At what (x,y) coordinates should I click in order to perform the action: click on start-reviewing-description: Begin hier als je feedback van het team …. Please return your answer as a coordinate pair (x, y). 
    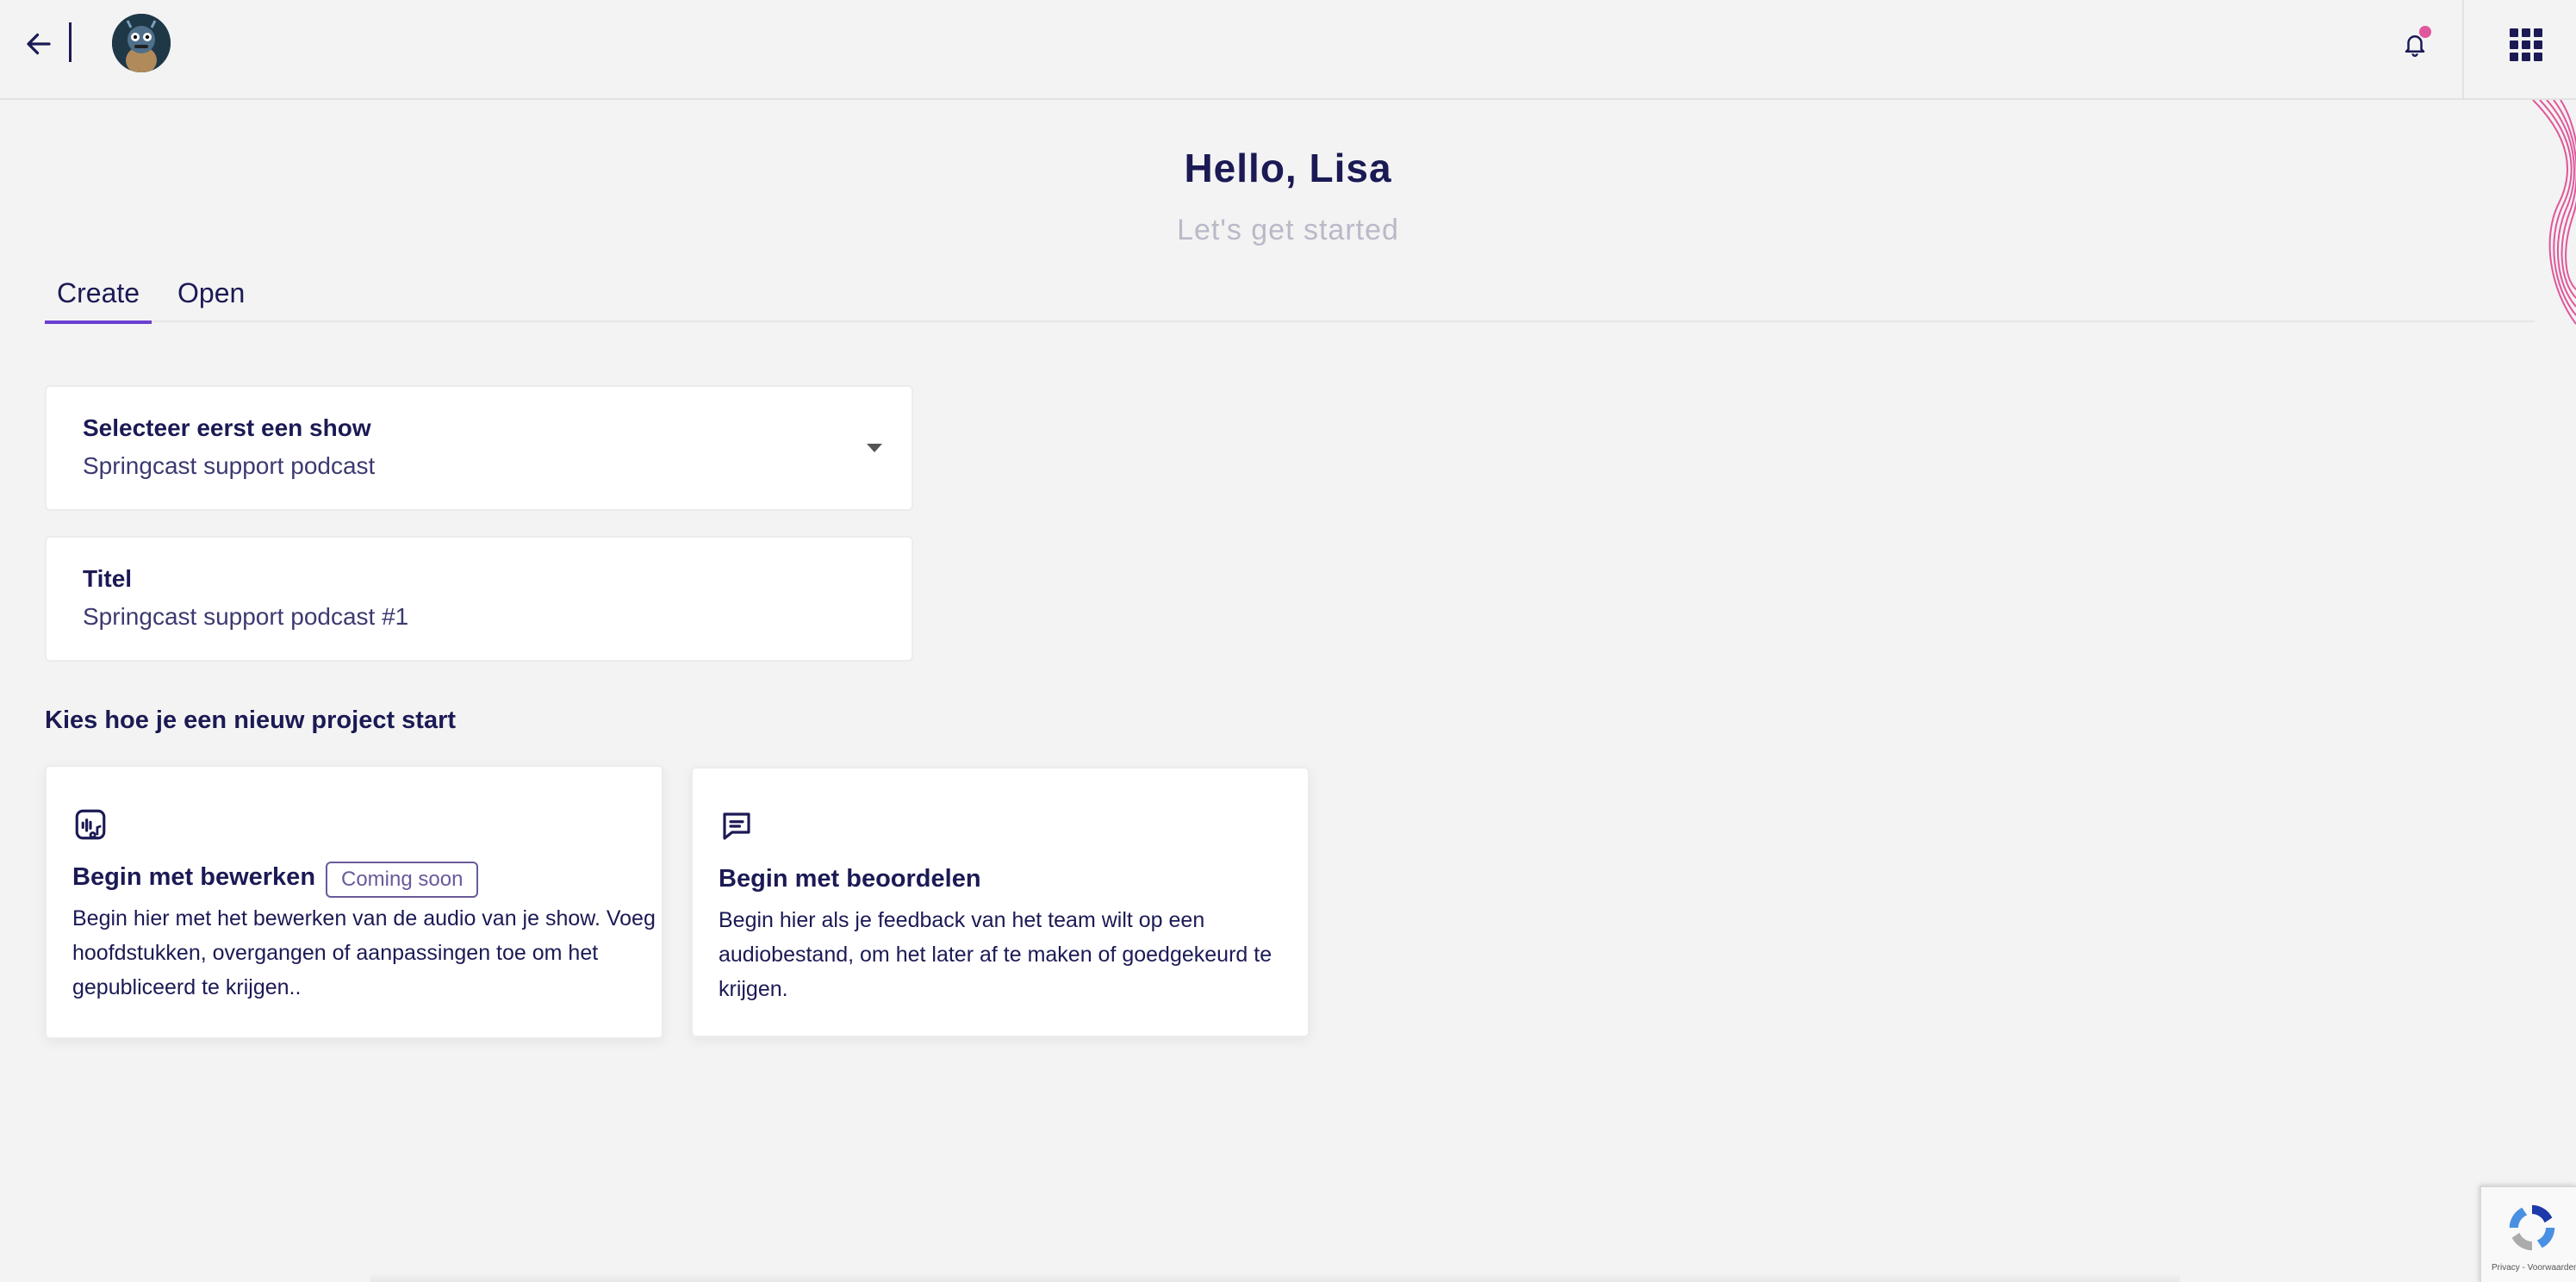
    Looking at the image, I should click on (996, 954).